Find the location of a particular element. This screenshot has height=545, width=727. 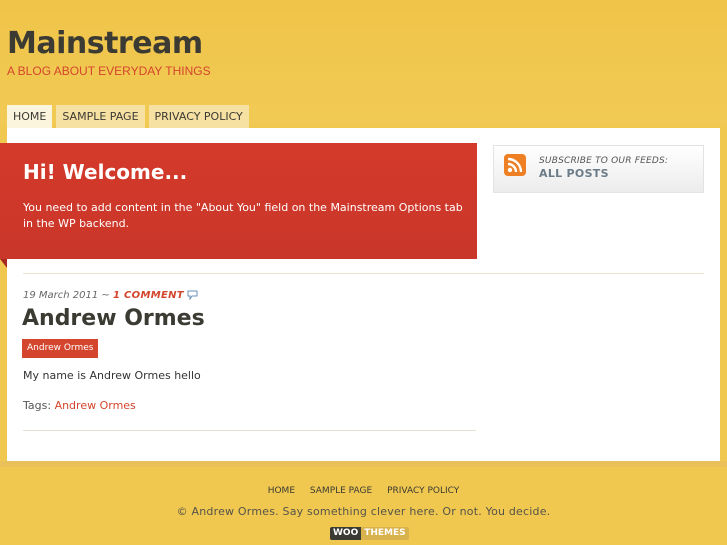

post-tags: Tags: Andrew Ormes is located at coordinates (79, 405).